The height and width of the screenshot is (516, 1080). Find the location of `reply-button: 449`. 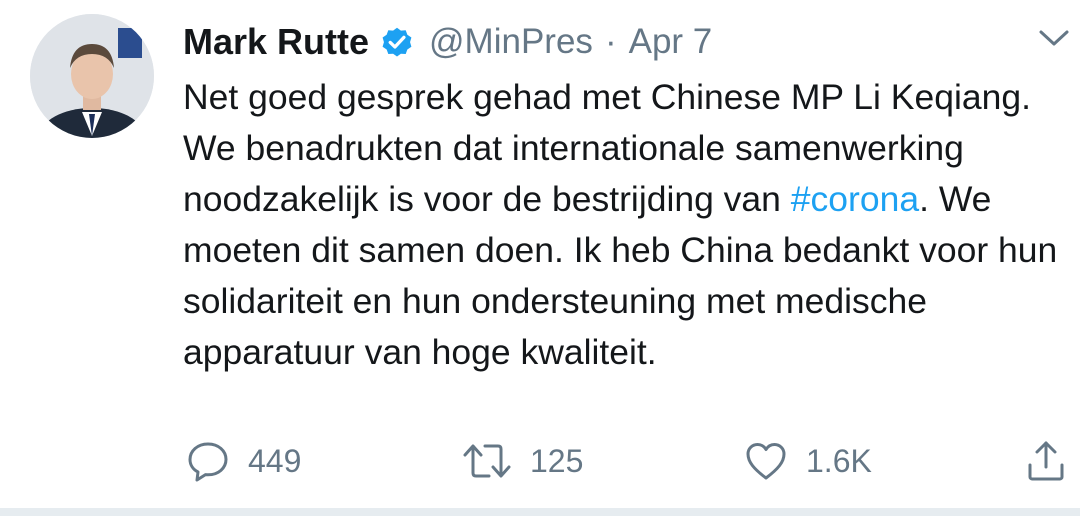

reply-button: 449 is located at coordinates (243, 461).